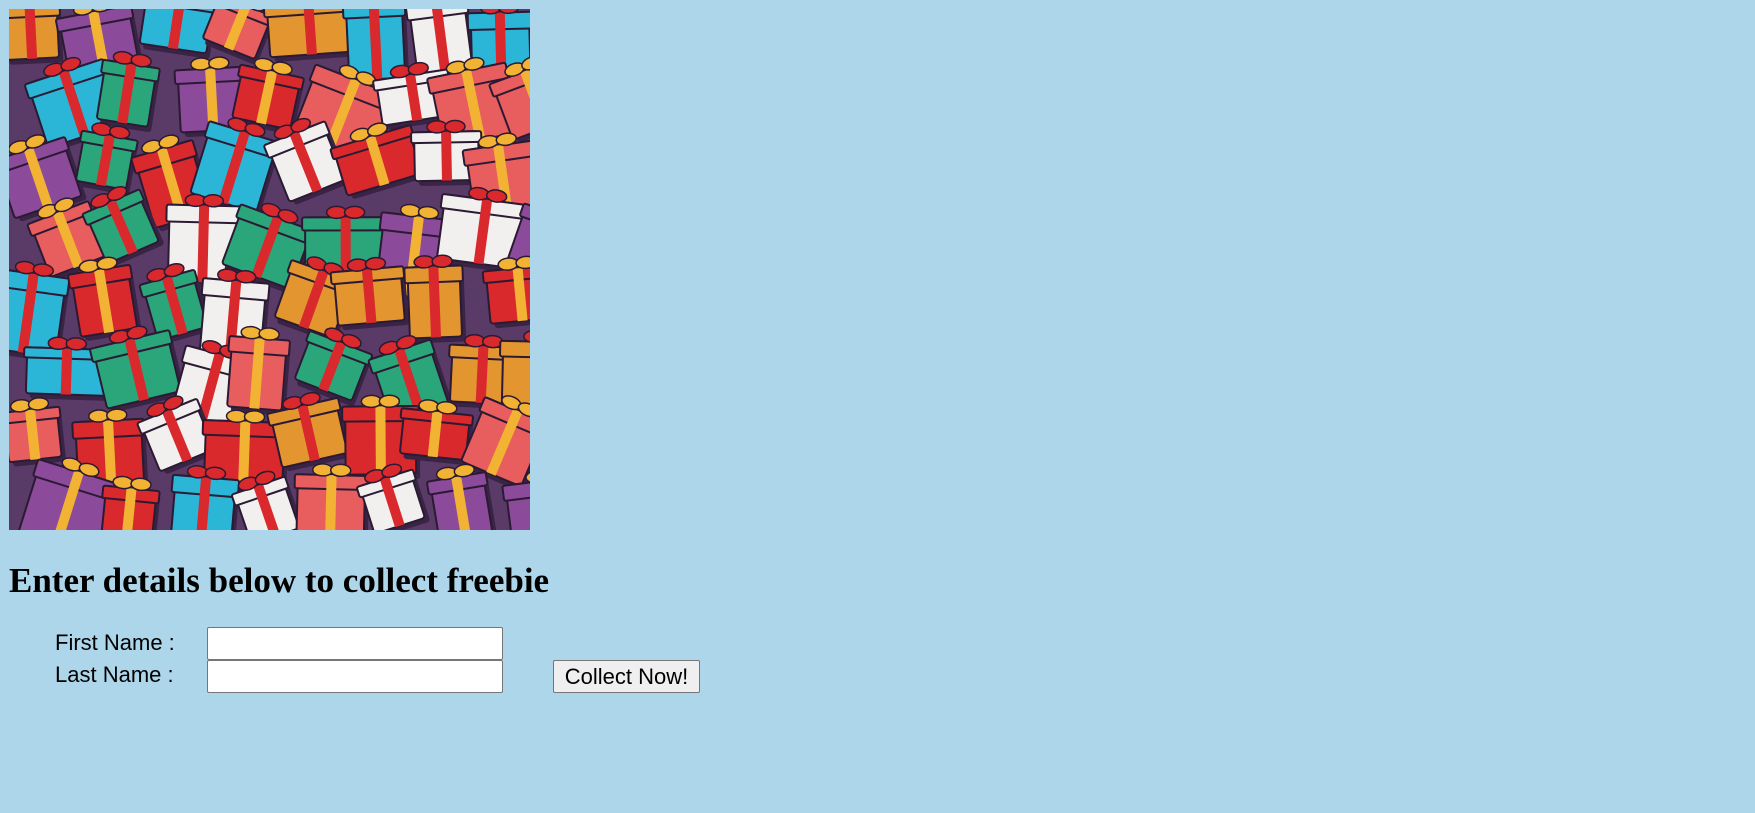  I want to click on page-heading: Enter details below to collect freebie, so click(279, 580).